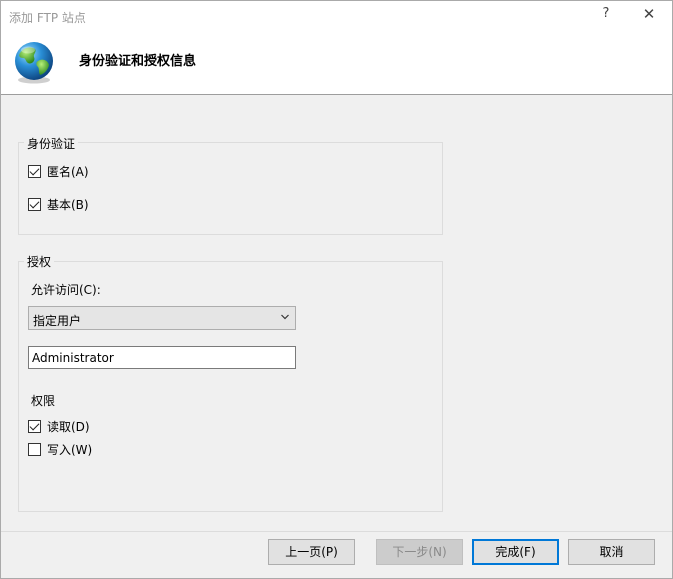 The height and width of the screenshot is (579, 673). I want to click on read-label: 读取(D), so click(68, 426).